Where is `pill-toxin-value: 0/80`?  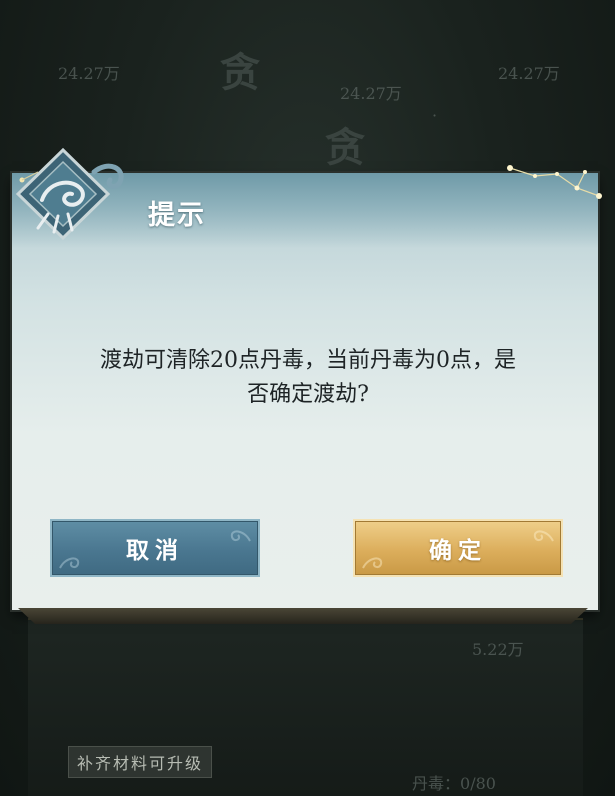 pill-toxin-value: 0/80 is located at coordinates (478, 783).